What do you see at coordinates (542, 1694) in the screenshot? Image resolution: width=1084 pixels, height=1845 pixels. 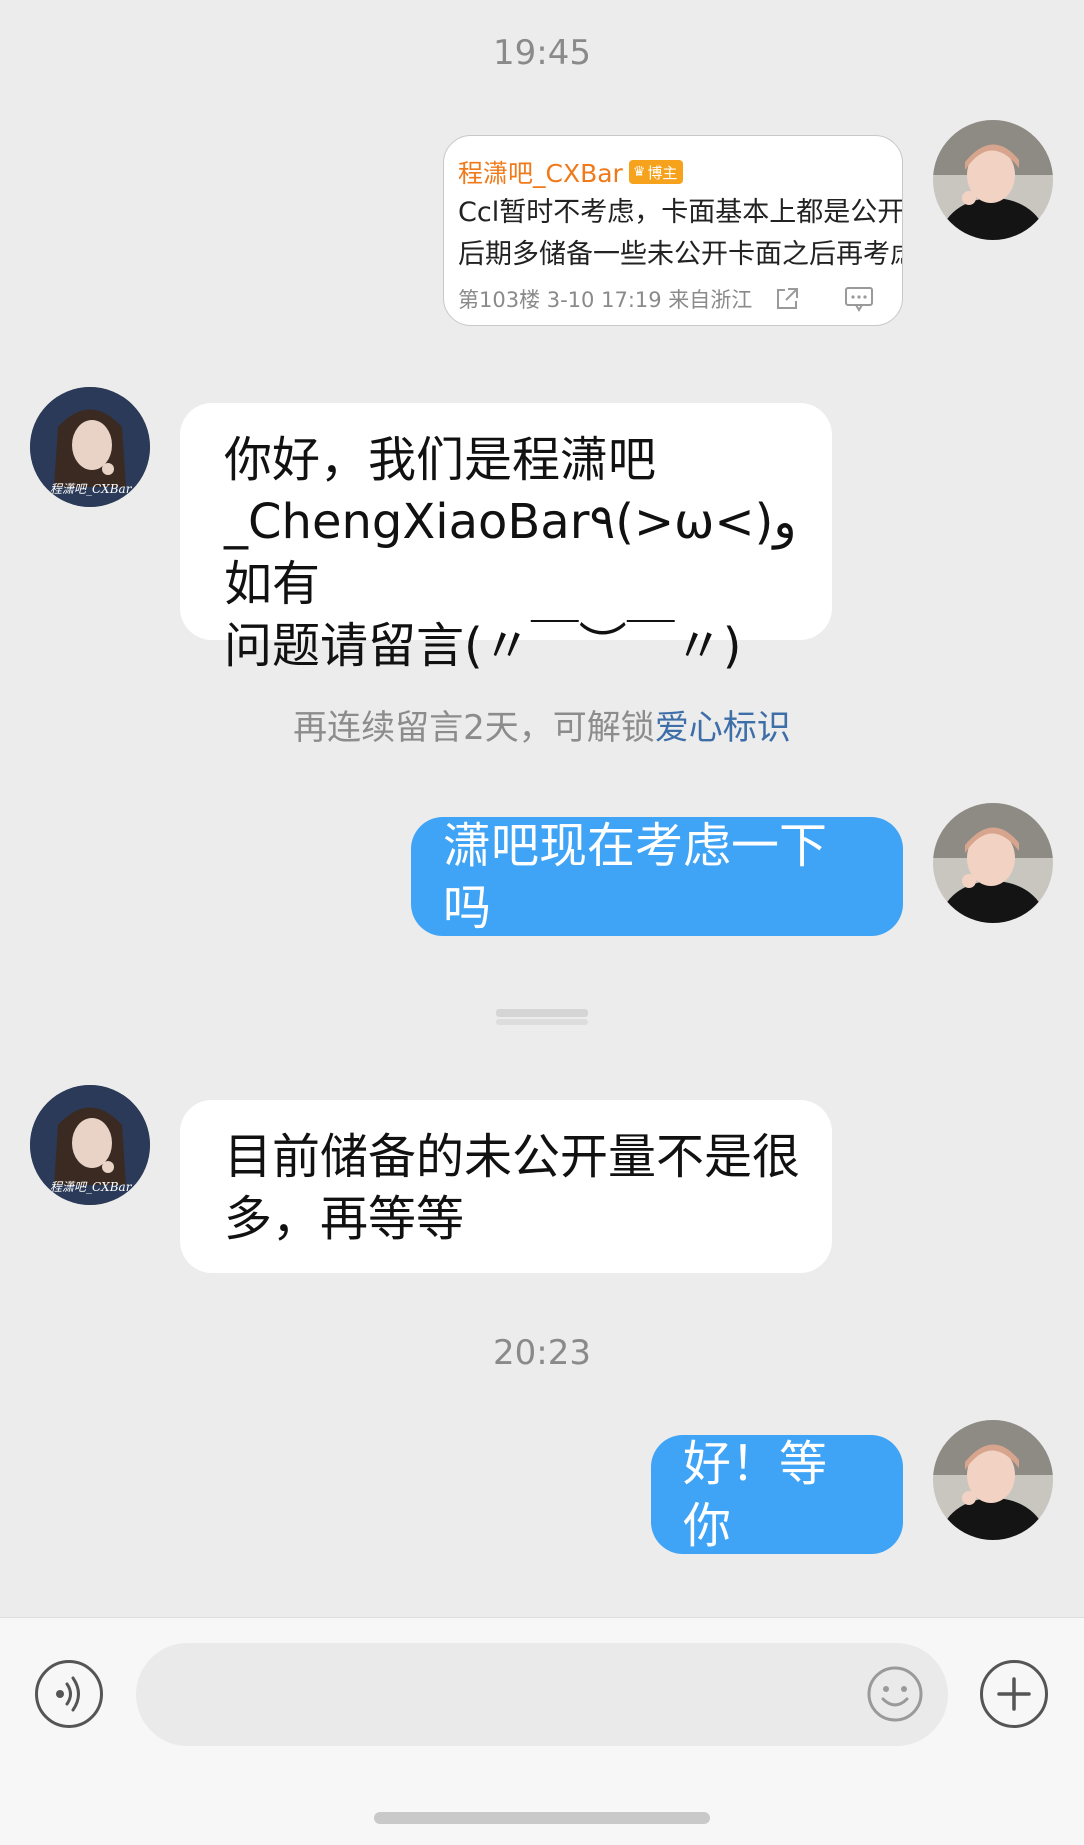 I see `message-input` at bounding box center [542, 1694].